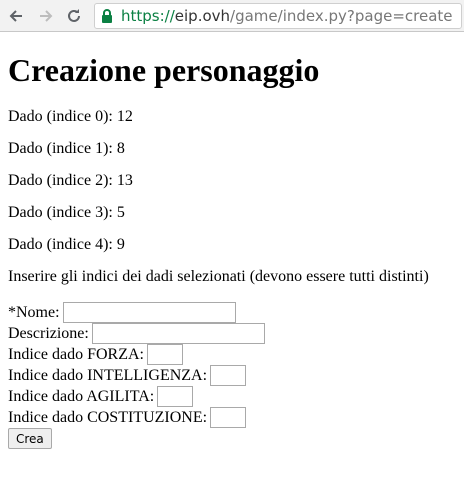 This screenshot has height=482, width=464. What do you see at coordinates (81, 396) in the screenshot?
I see `agilita-label: Indice dado AGILITA:` at bounding box center [81, 396].